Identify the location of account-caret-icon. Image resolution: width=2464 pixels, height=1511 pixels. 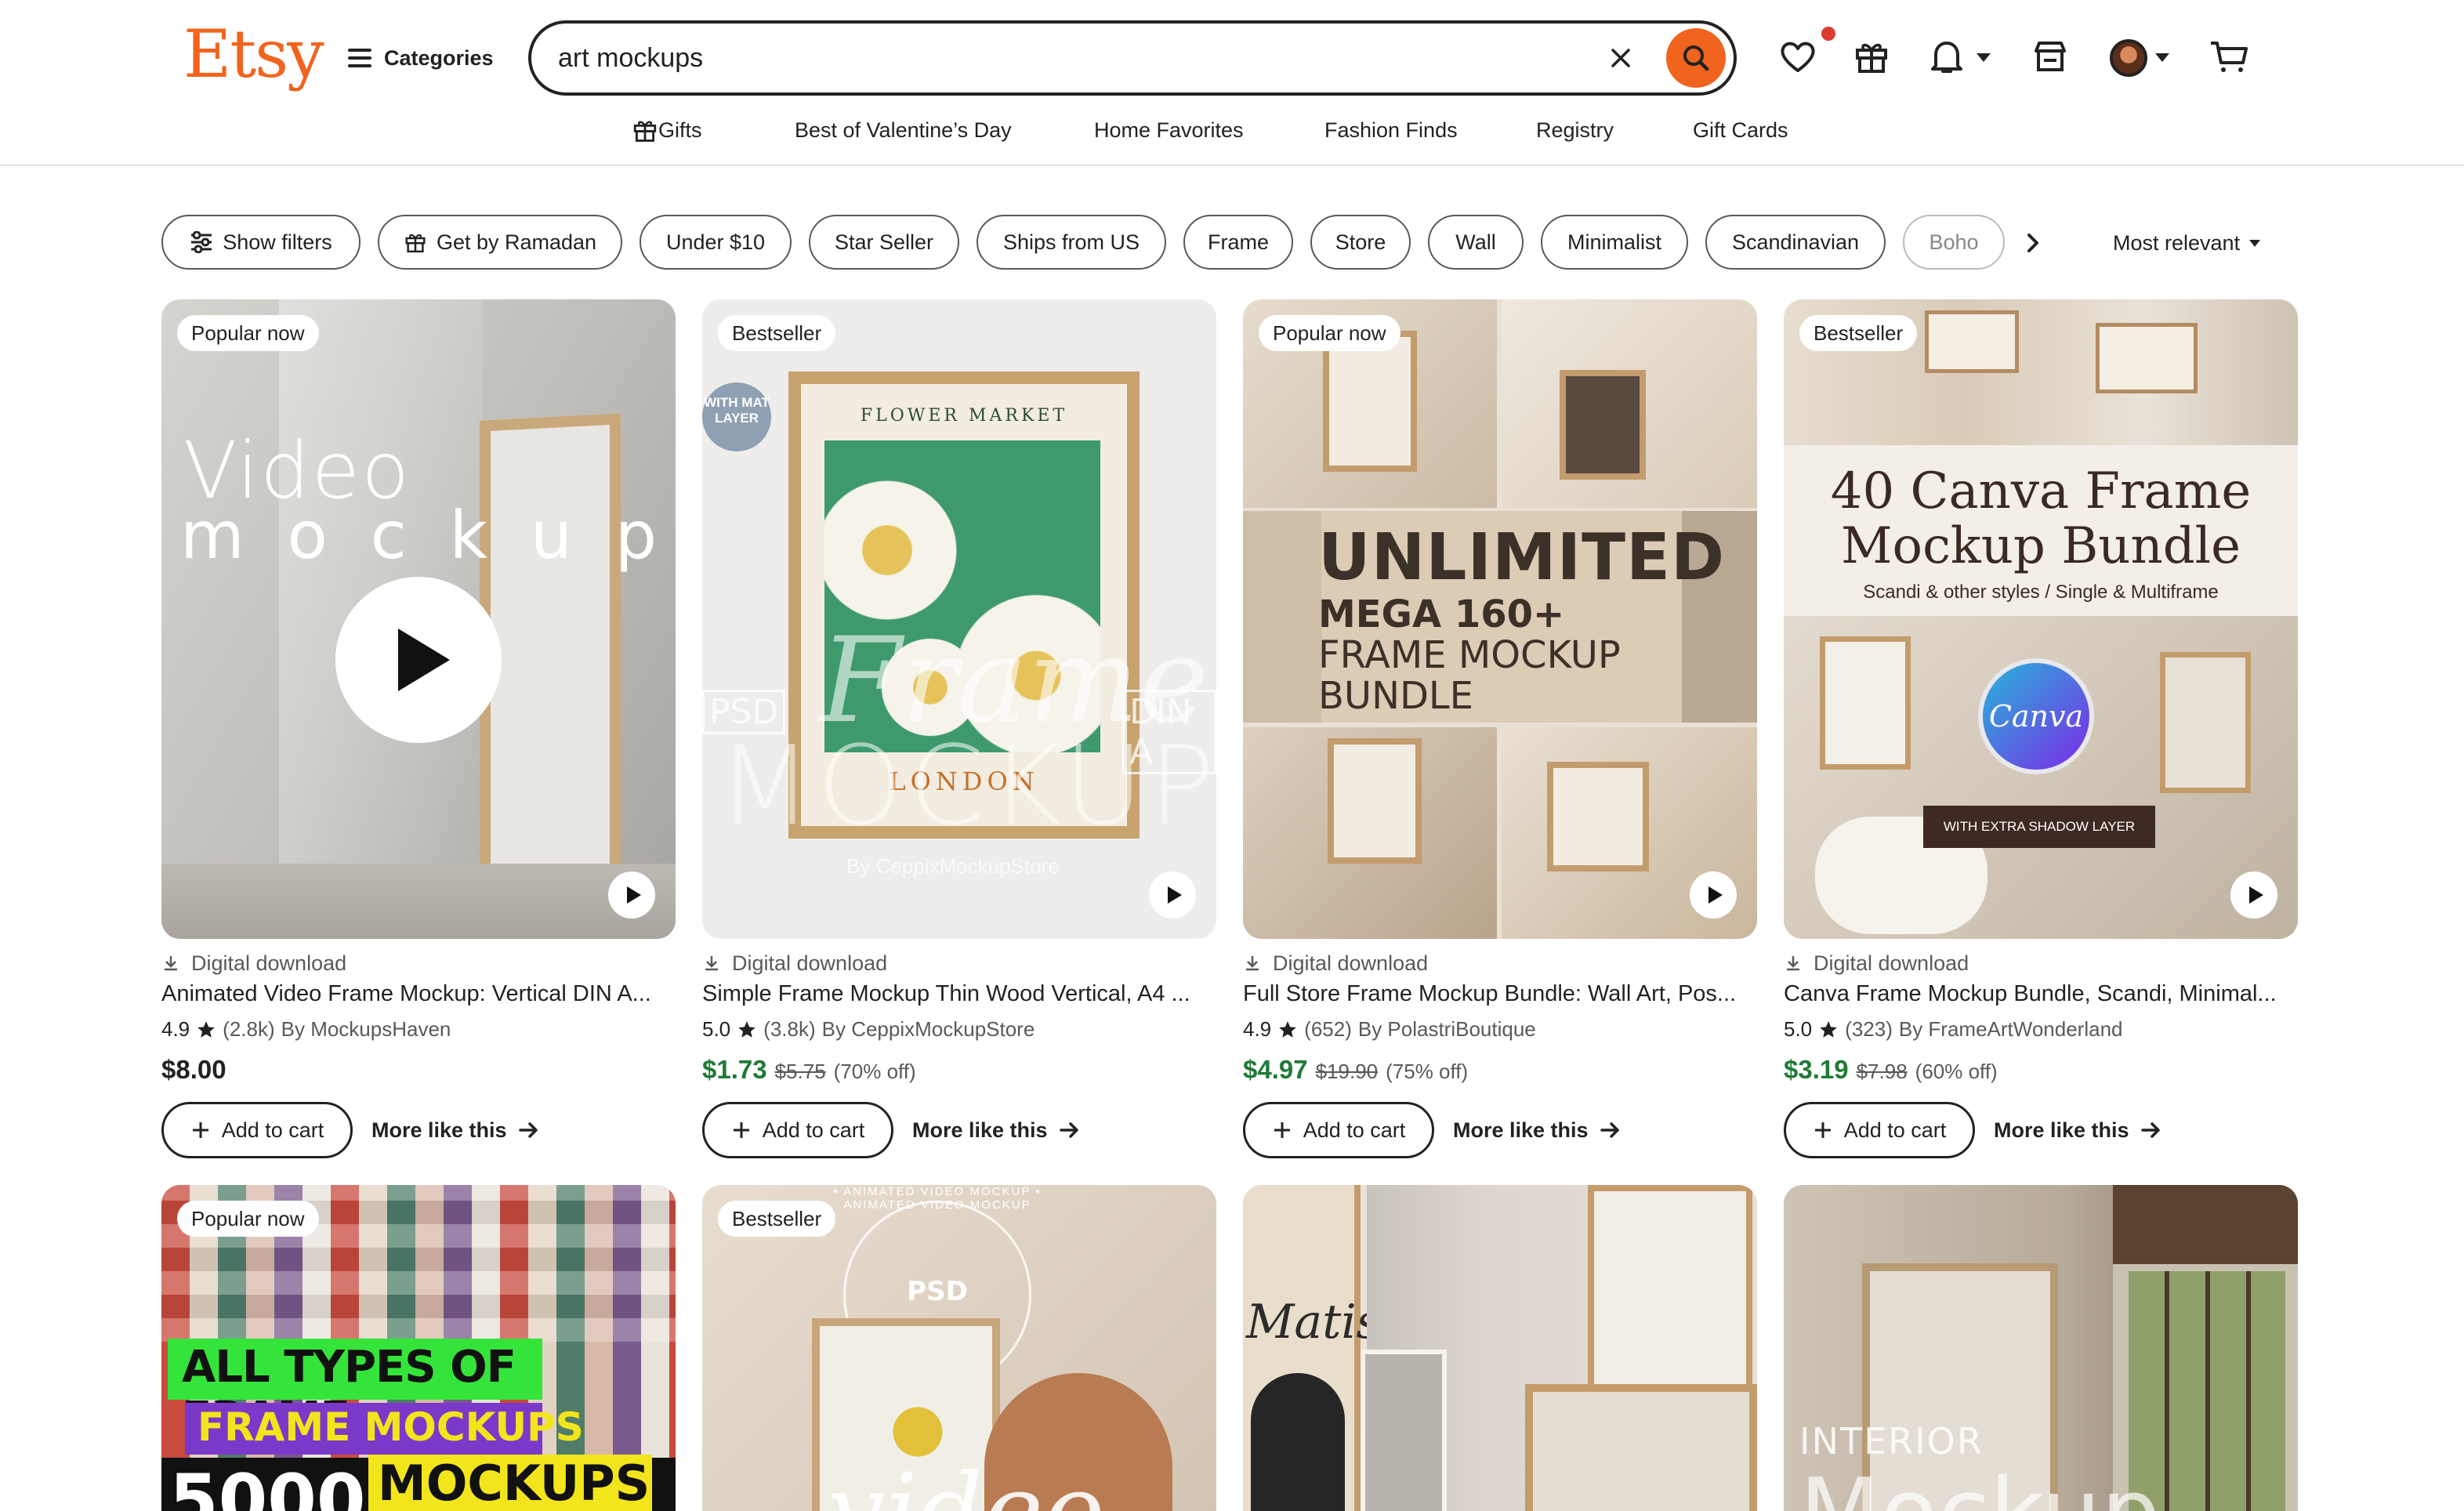
(2162, 57).